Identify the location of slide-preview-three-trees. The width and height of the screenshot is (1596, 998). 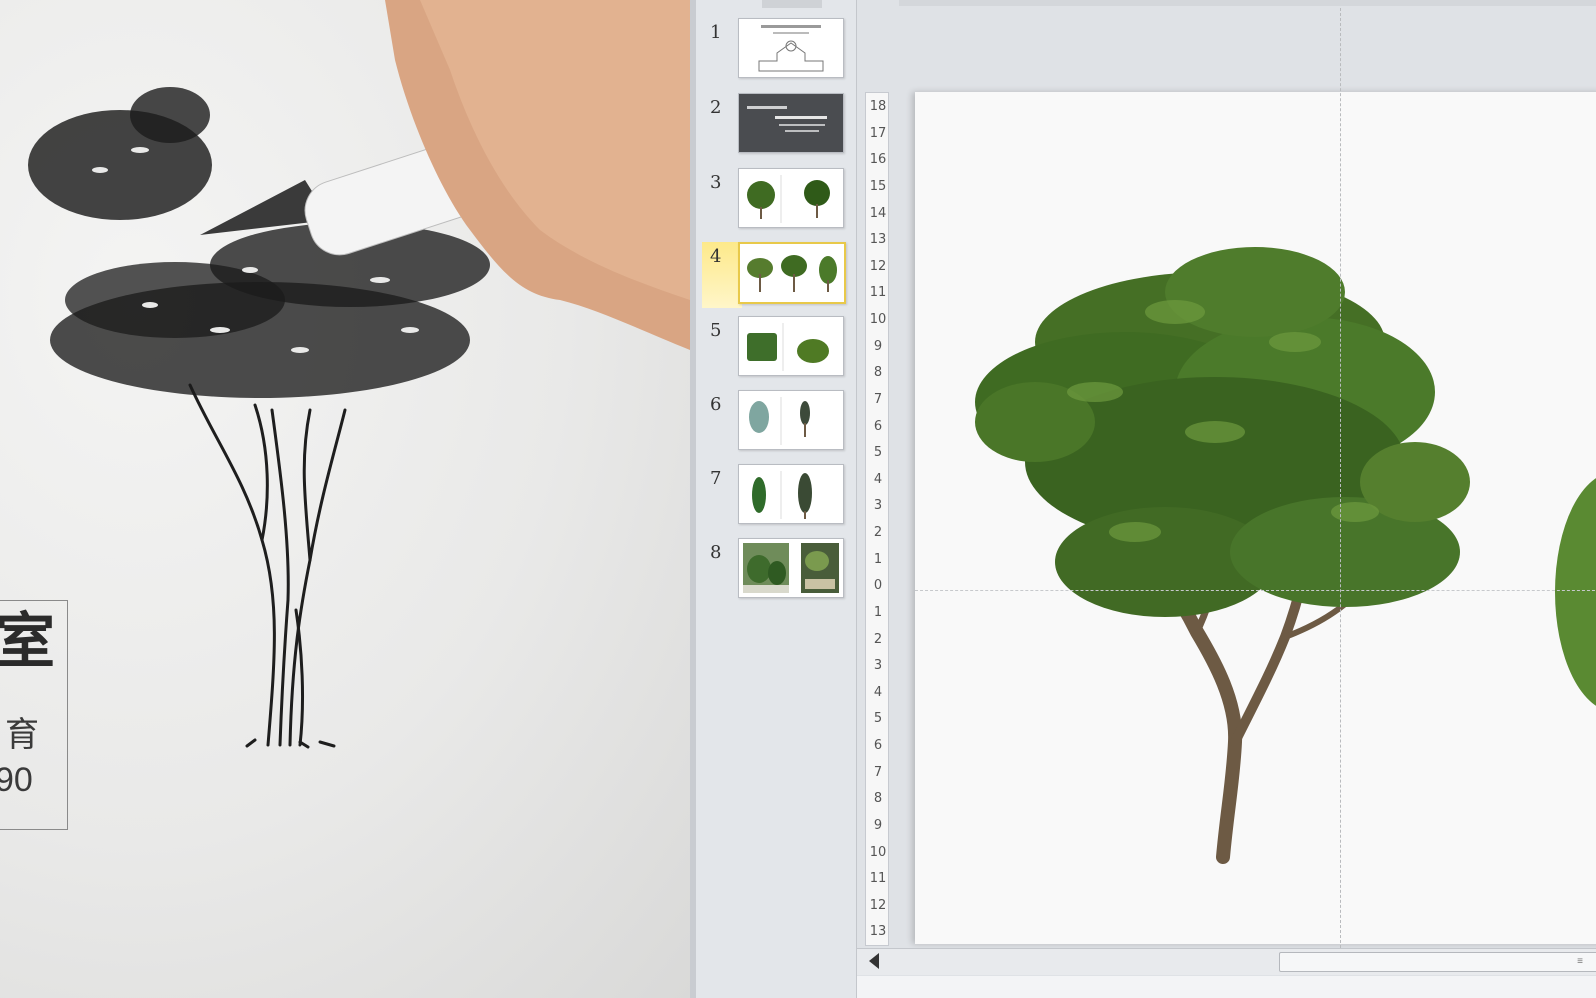
(792, 273).